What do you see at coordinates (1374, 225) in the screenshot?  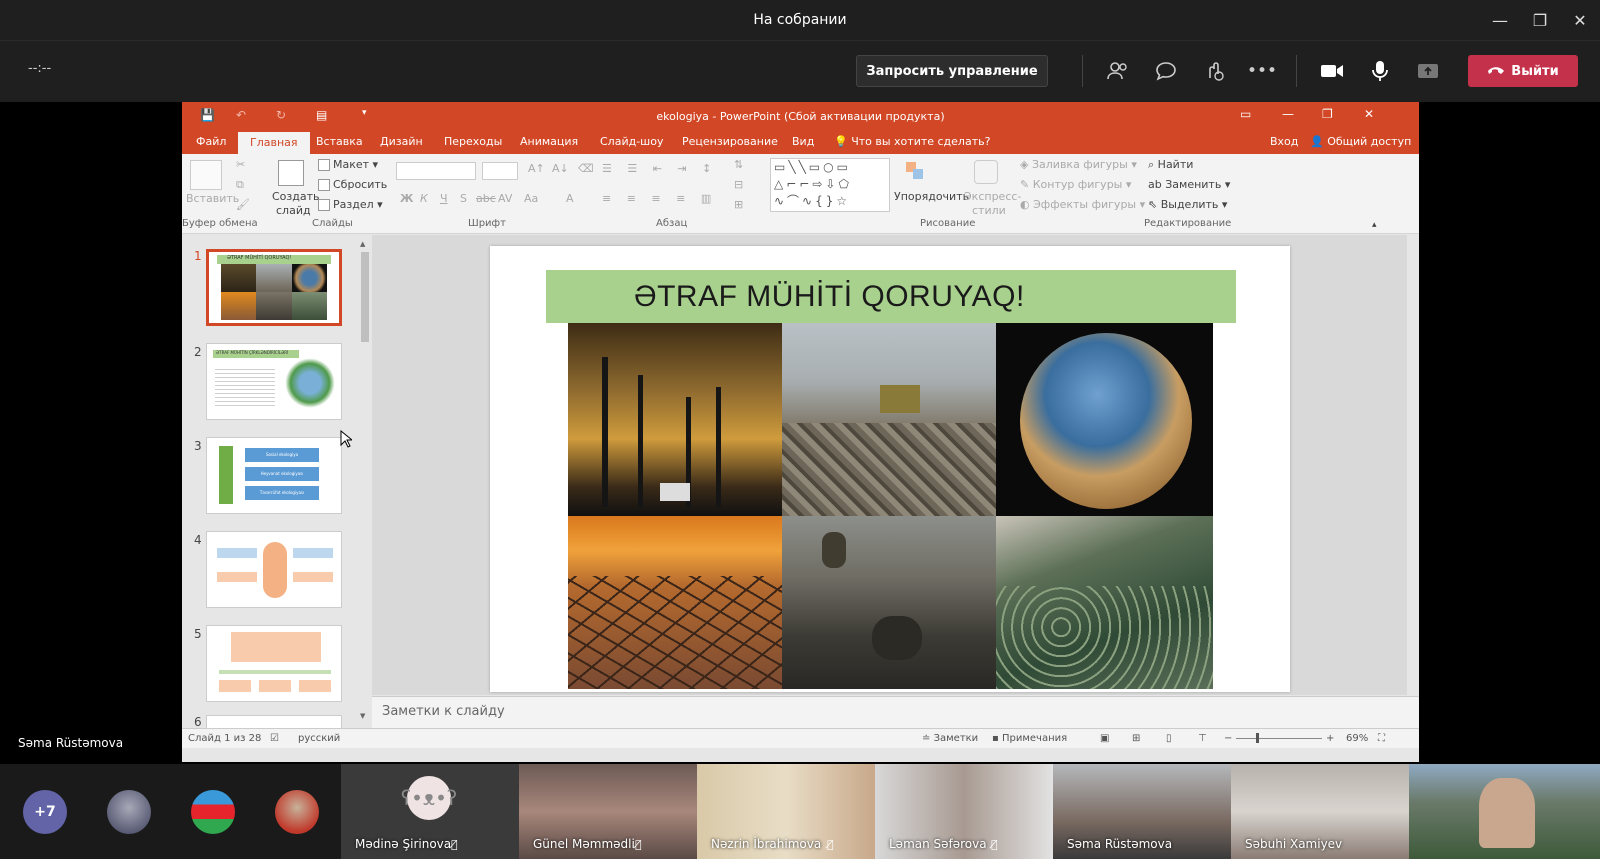 I see `collapse-ribbon-icon: ▴` at bounding box center [1374, 225].